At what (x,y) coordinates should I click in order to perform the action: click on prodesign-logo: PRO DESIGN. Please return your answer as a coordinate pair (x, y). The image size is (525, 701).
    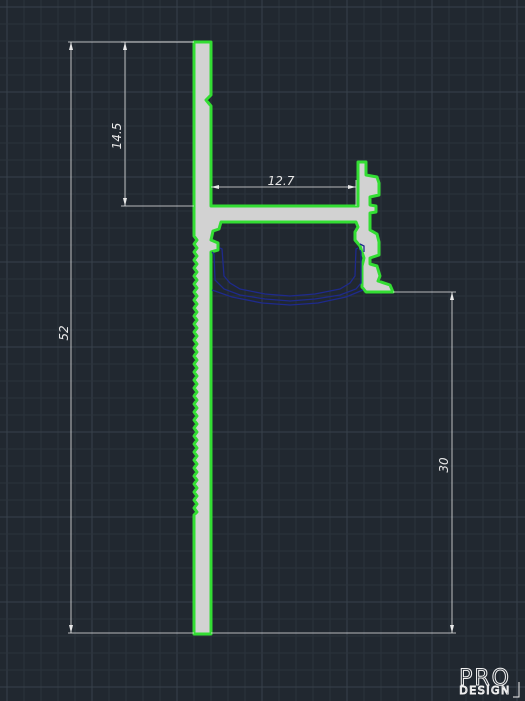
    Looking at the image, I should click on (489, 682).